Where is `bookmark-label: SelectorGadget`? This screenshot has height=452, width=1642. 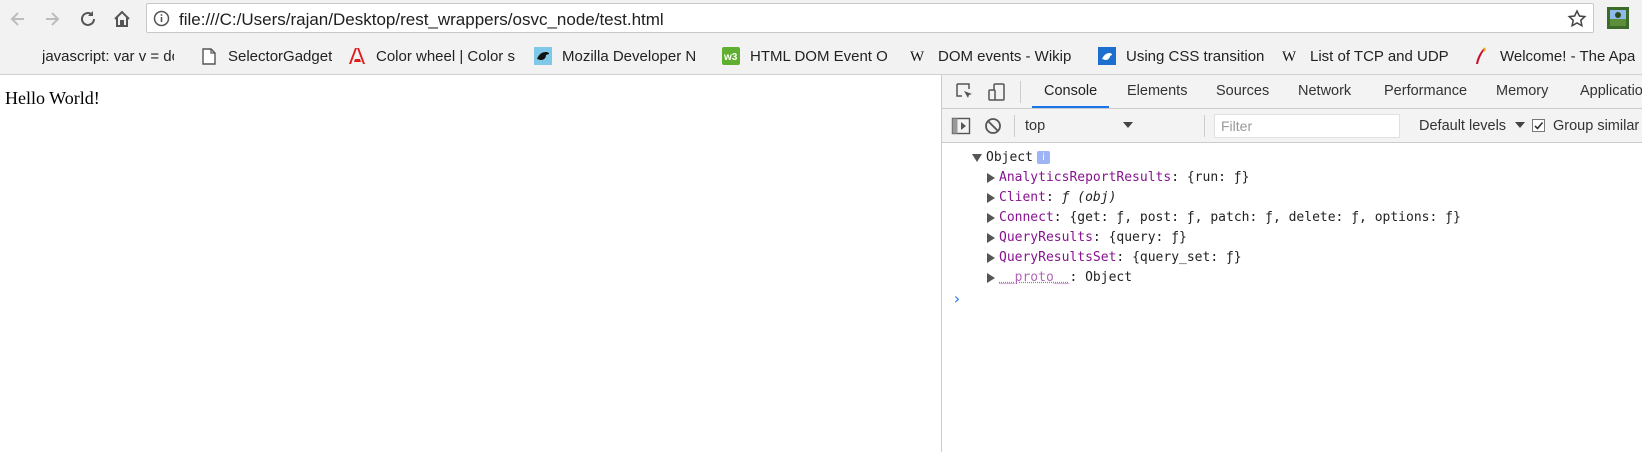 bookmark-label: SelectorGadget is located at coordinates (280, 56).